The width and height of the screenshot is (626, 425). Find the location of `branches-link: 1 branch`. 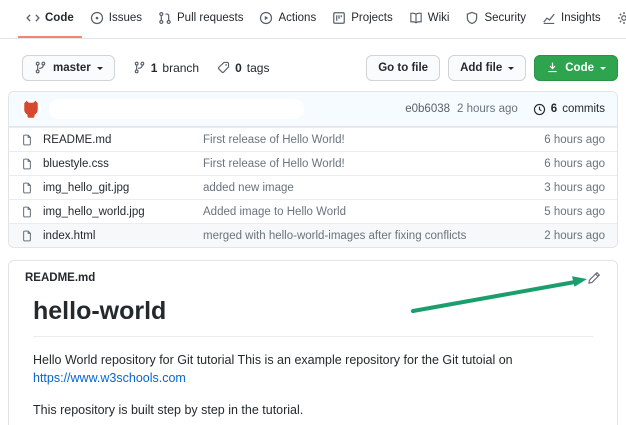

branches-link: 1 branch is located at coordinates (166, 68).